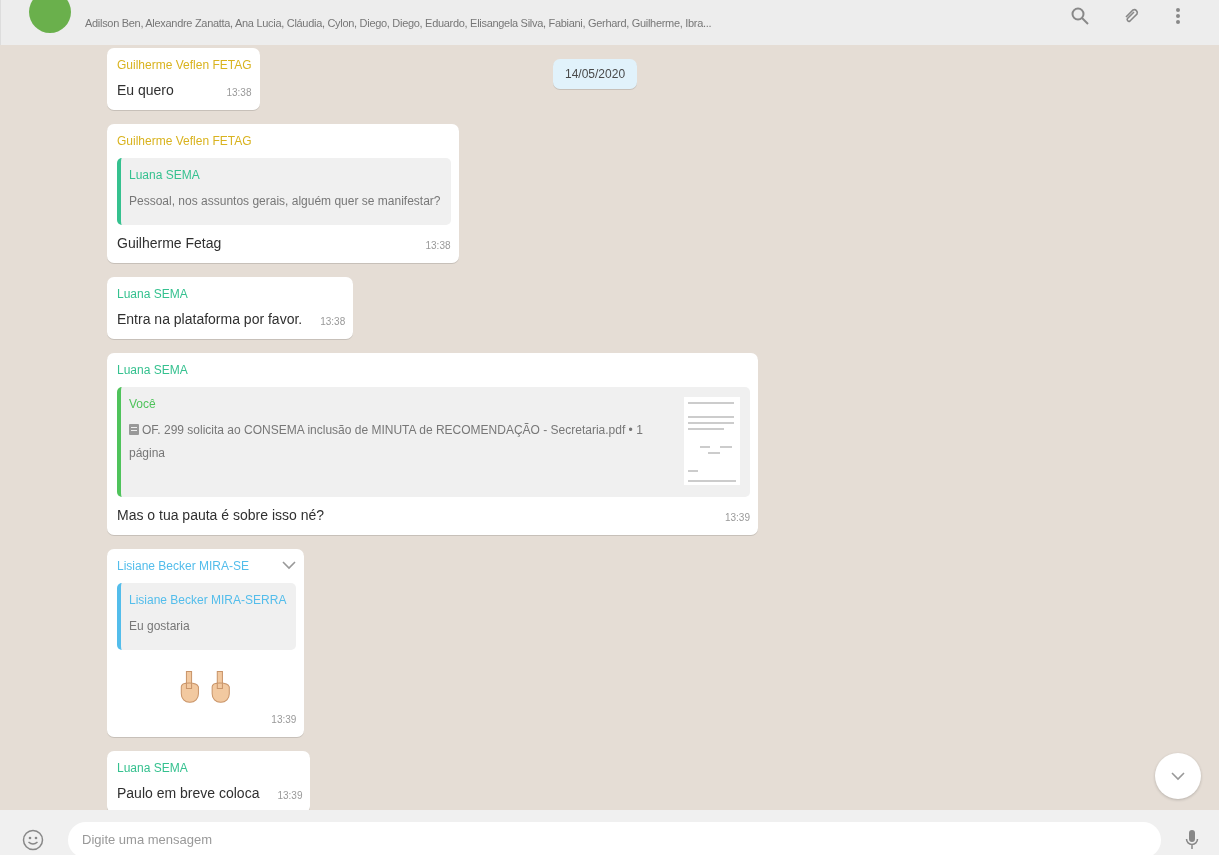 The width and height of the screenshot is (1219, 855). What do you see at coordinates (1080, 15) in the screenshot?
I see `search-icon` at bounding box center [1080, 15].